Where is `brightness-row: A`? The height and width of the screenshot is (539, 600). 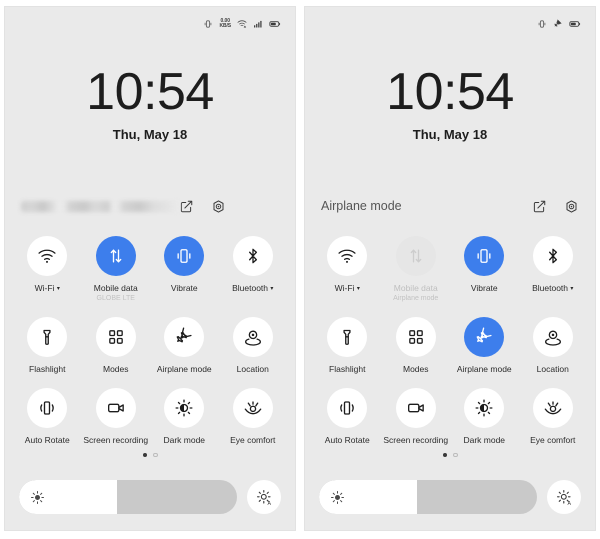
brightness-row: A is located at coordinates (150, 505).